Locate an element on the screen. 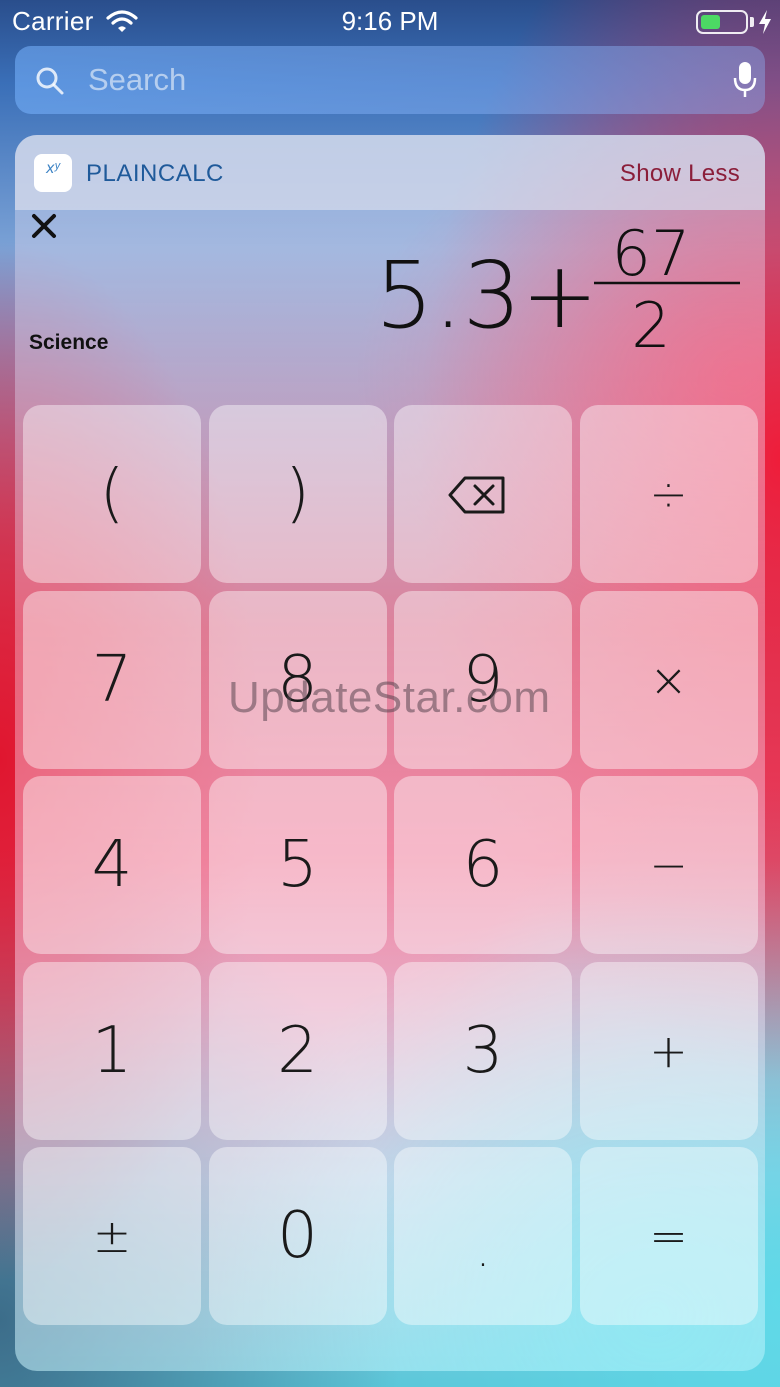  key-label: ± is located at coordinates (112, 1236).